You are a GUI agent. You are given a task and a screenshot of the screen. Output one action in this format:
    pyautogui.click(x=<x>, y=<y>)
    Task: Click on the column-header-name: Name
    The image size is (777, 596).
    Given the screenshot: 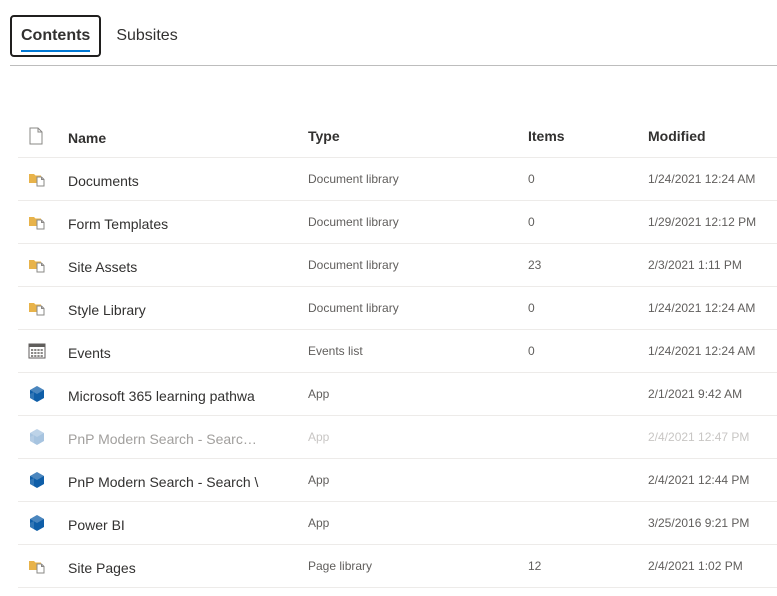 What is the action you would take?
    pyautogui.click(x=188, y=136)
    